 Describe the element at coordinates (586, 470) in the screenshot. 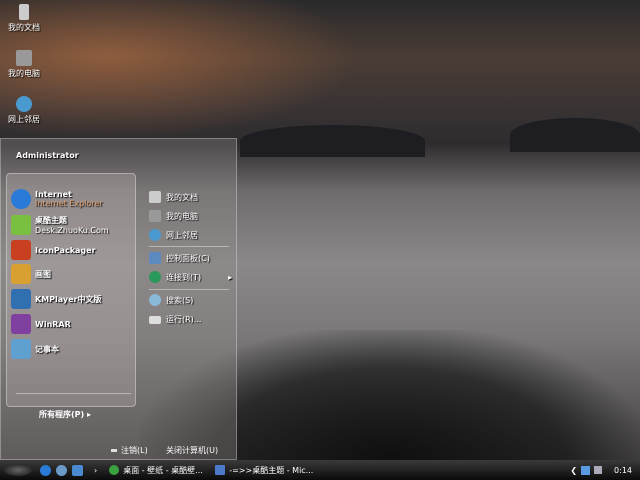

I see `network-tray-icon` at that location.